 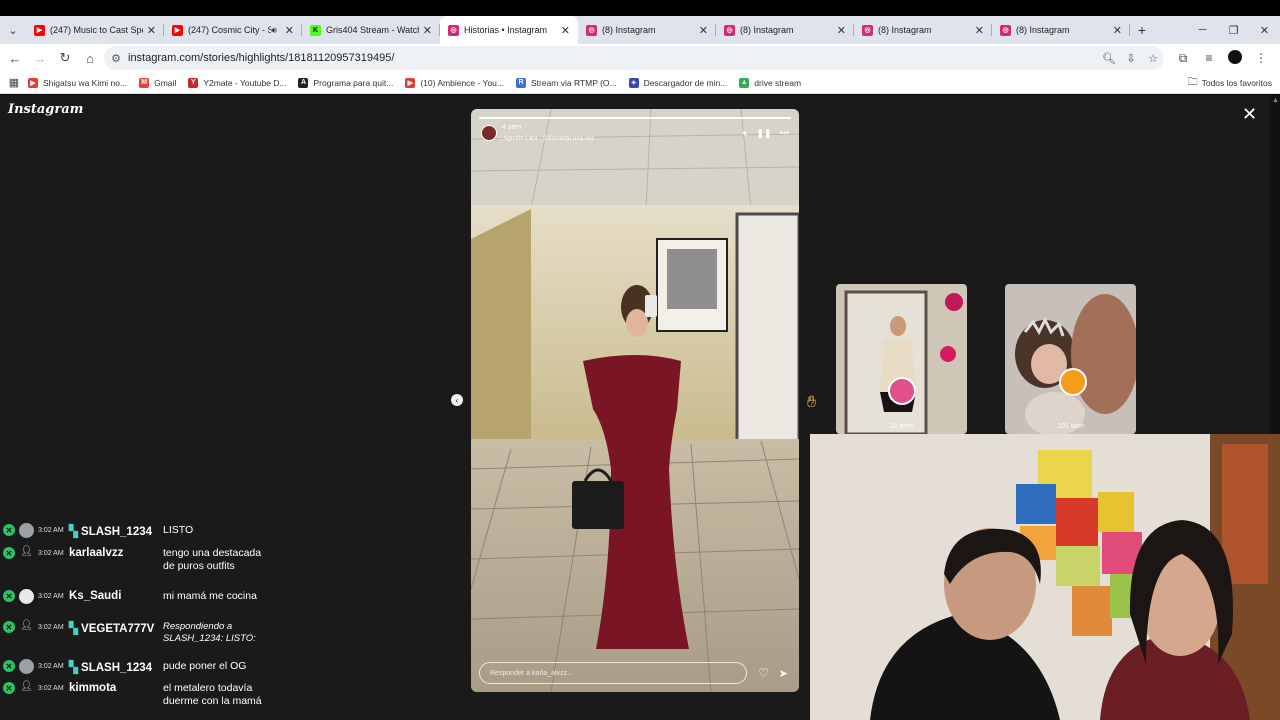 I want to click on media-control-icon: ≡, so click(x=1209, y=58).